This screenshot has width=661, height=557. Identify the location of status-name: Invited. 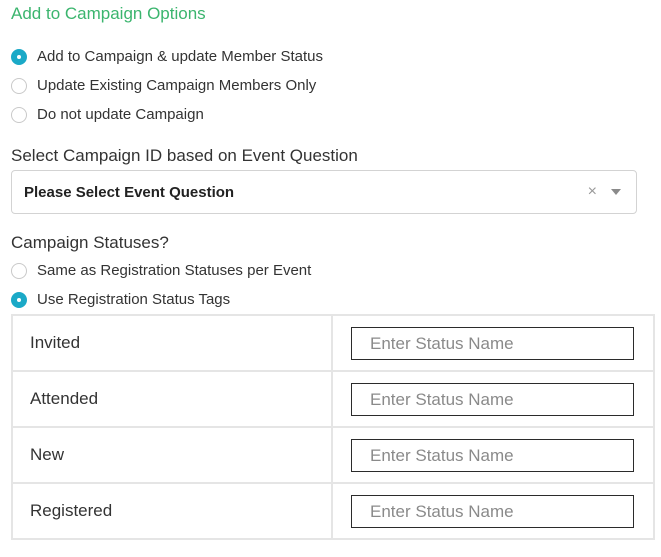
(172, 343).